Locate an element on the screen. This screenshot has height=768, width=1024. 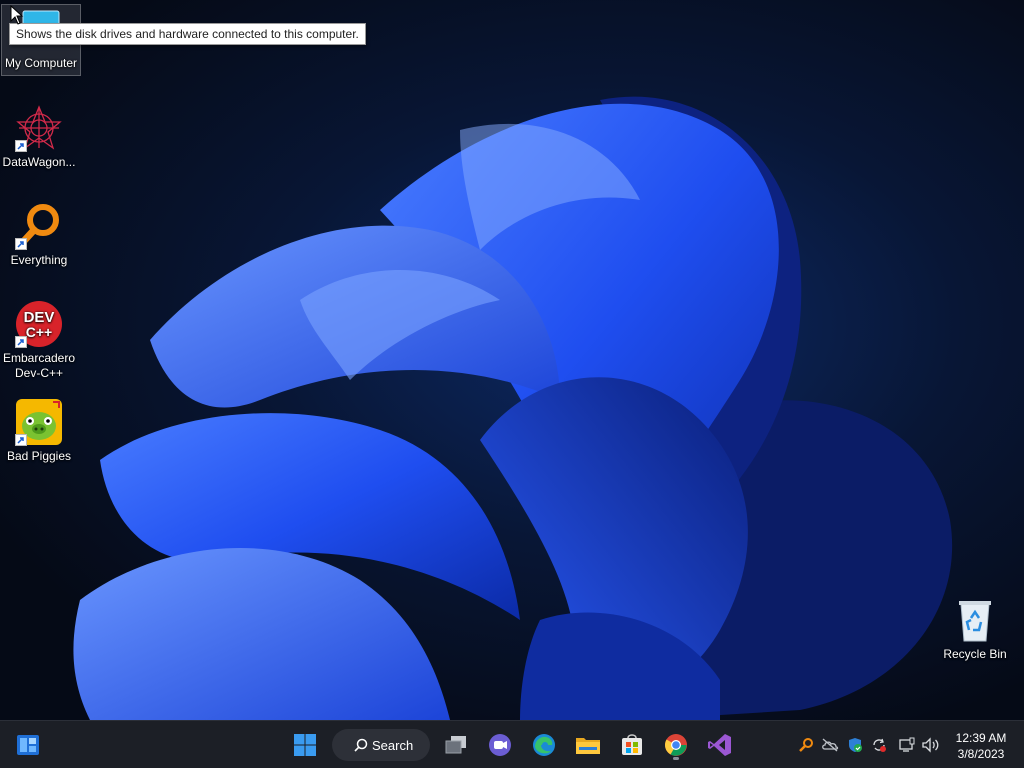
widgets-button is located at coordinates (28, 745).